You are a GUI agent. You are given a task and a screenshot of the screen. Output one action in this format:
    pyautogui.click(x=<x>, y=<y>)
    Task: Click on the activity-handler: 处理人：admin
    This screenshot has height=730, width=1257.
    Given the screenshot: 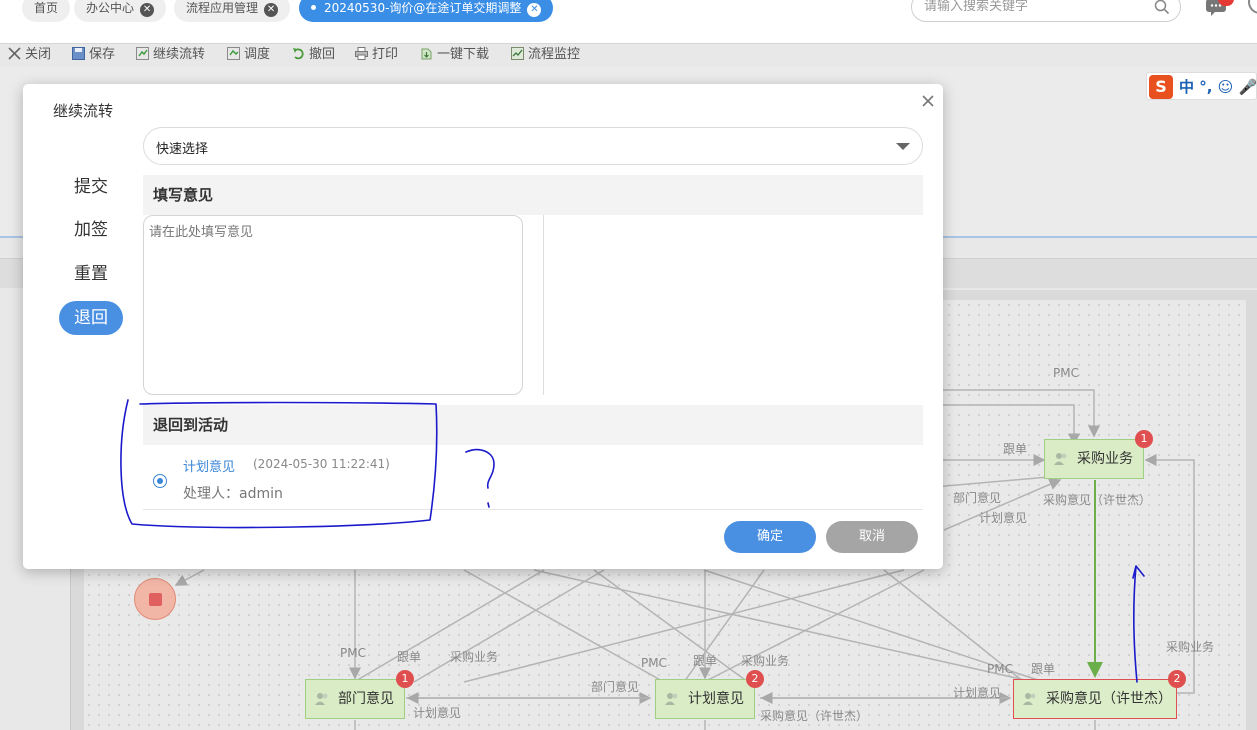 What is the action you would take?
    pyautogui.click(x=233, y=494)
    